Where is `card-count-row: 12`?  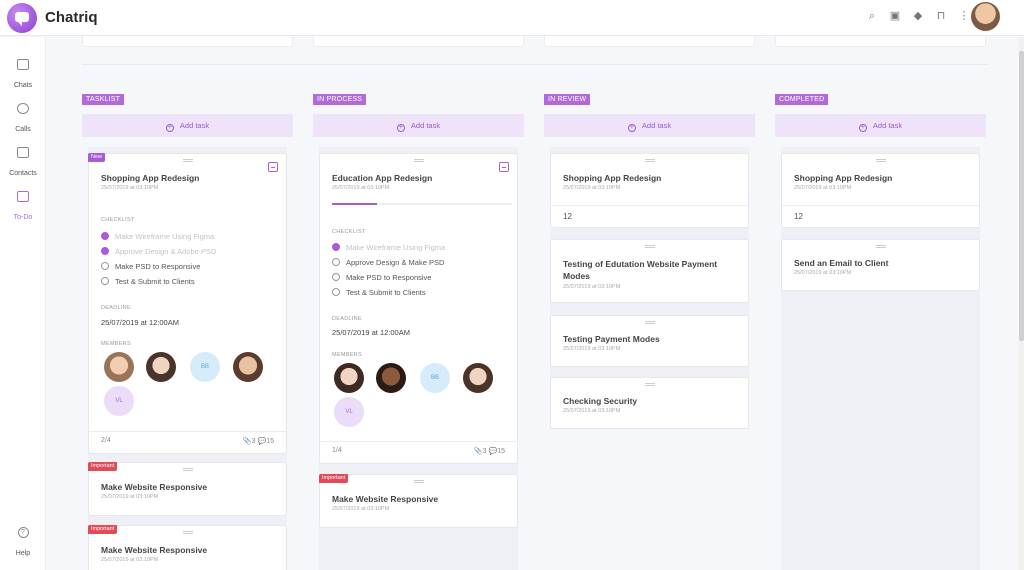
card-count-row: 12 is located at coordinates (880, 216).